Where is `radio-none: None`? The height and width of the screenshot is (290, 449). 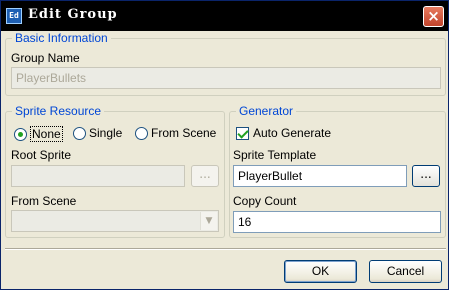
radio-none: None is located at coordinates (38, 134).